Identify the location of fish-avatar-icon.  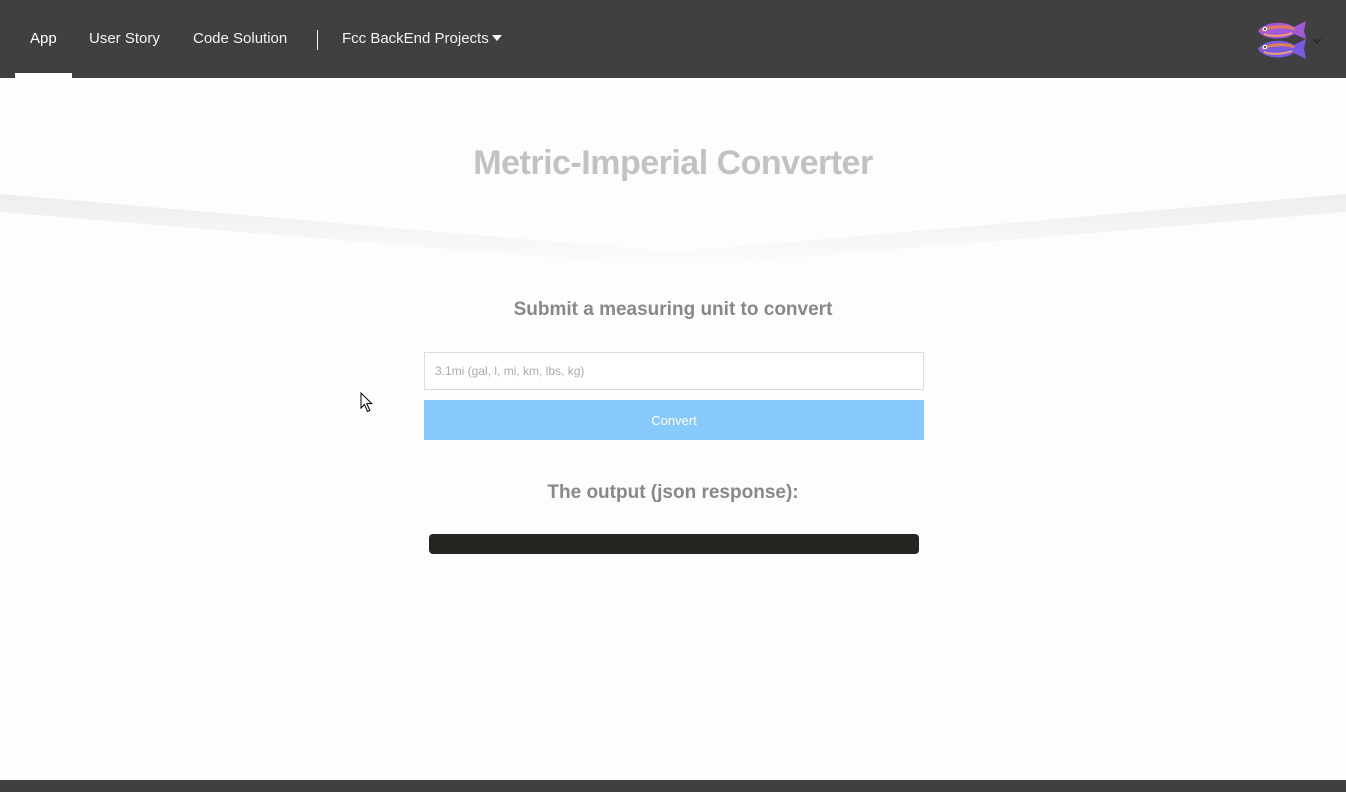
(1281, 40).